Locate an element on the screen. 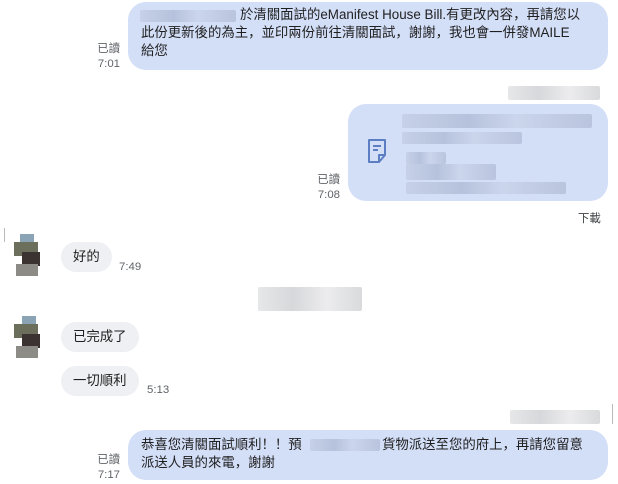 This screenshot has width=618, height=484. incoming-message: 一切順利 is located at coordinates (100, 381).